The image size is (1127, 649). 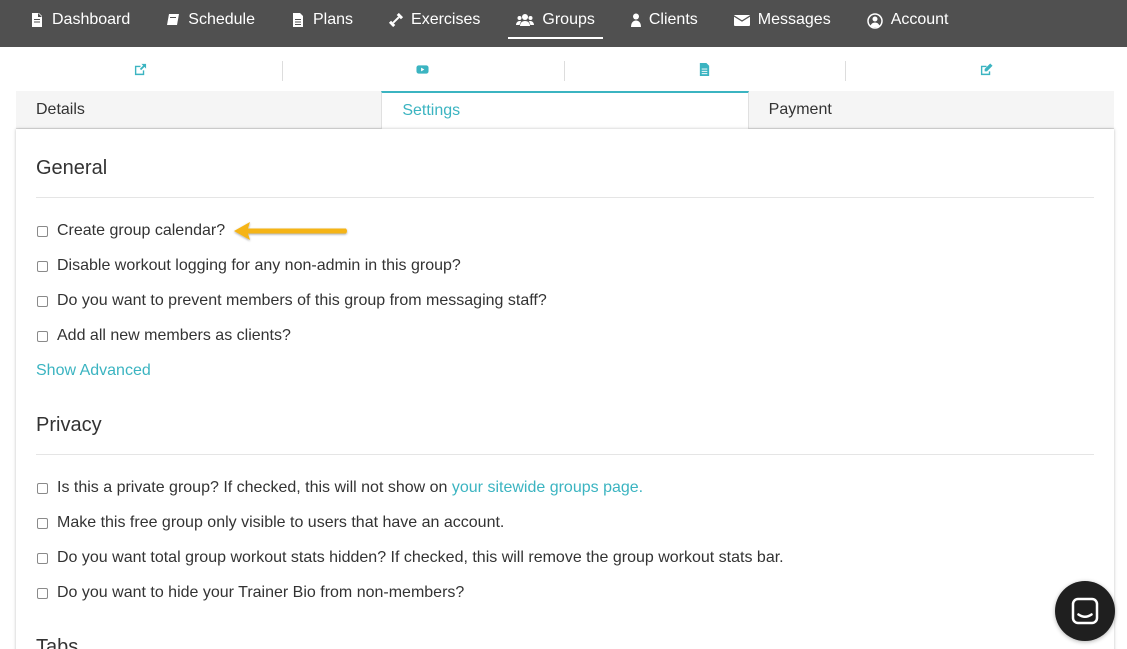 I want to click on external-link-tab, so click(x=141, y=69).